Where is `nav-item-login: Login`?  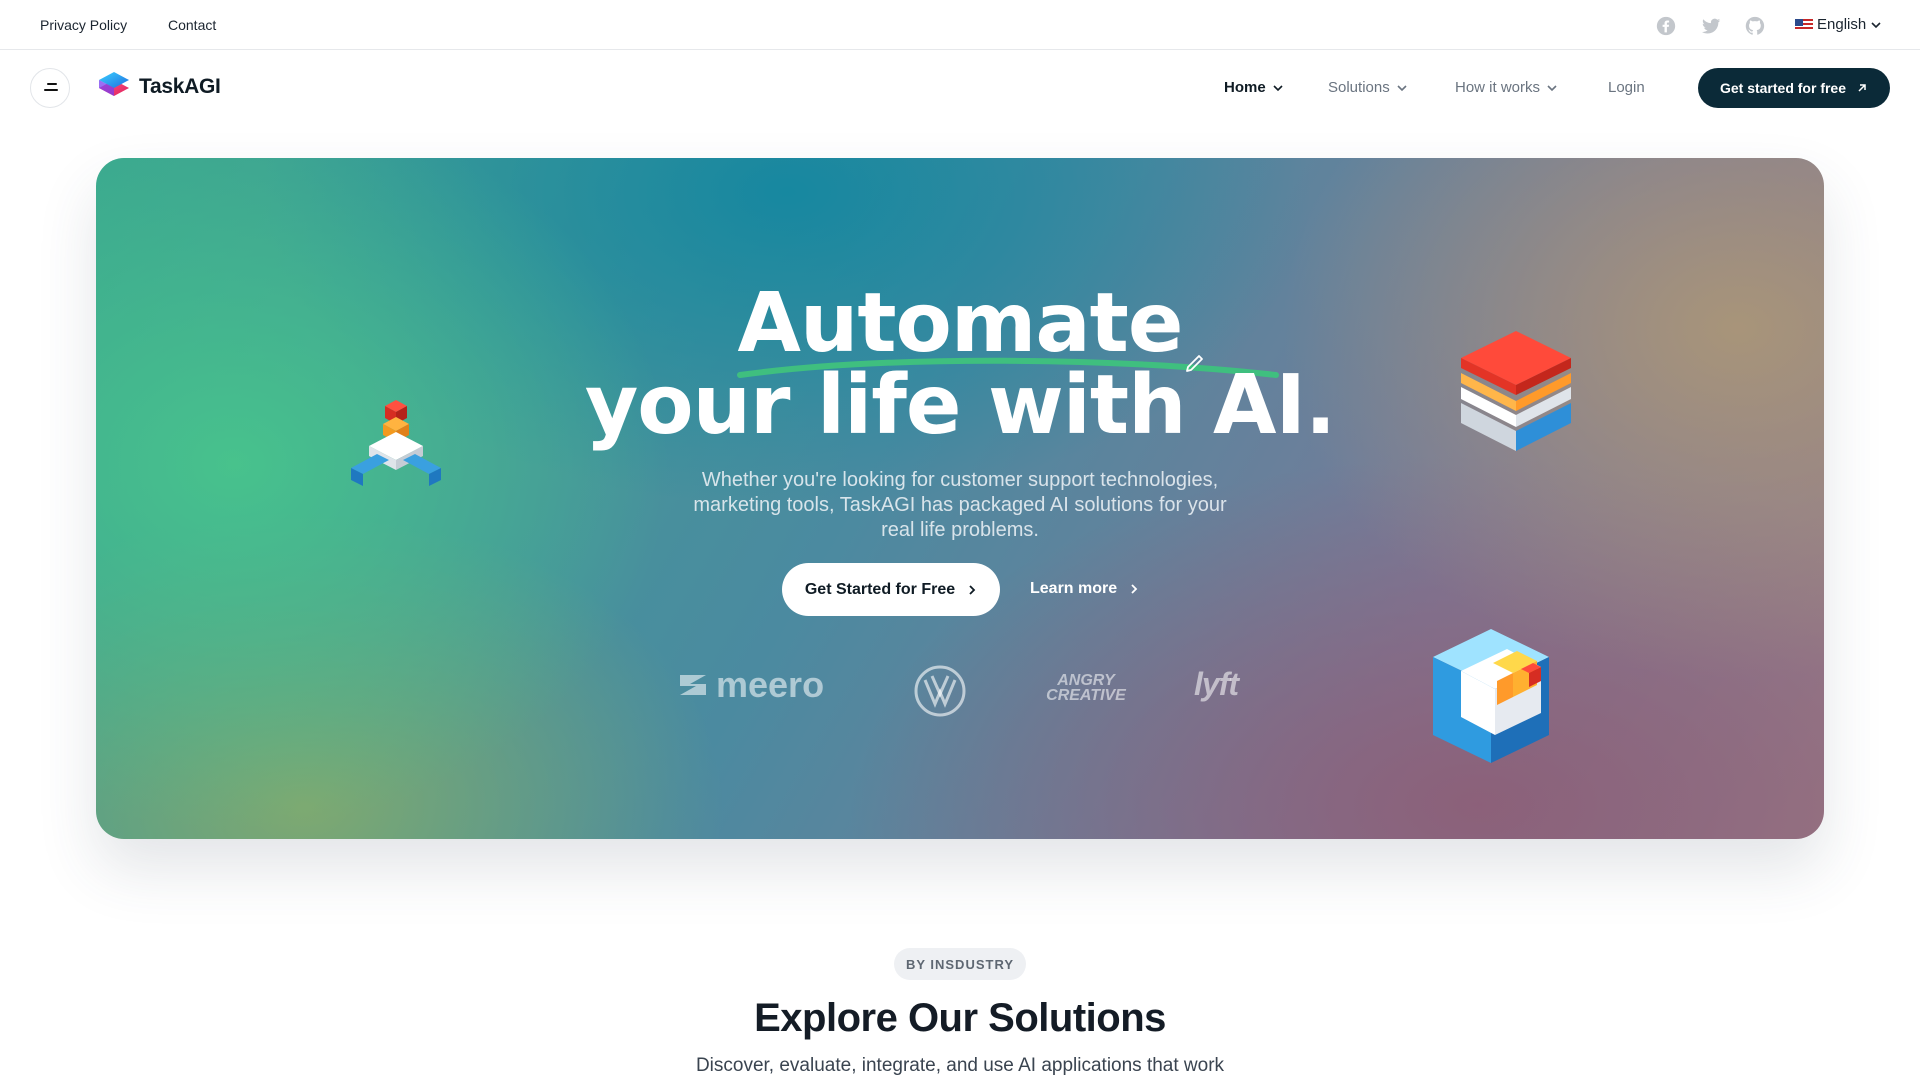
nav-item-login: Login is located at coordinates (1626, 87).